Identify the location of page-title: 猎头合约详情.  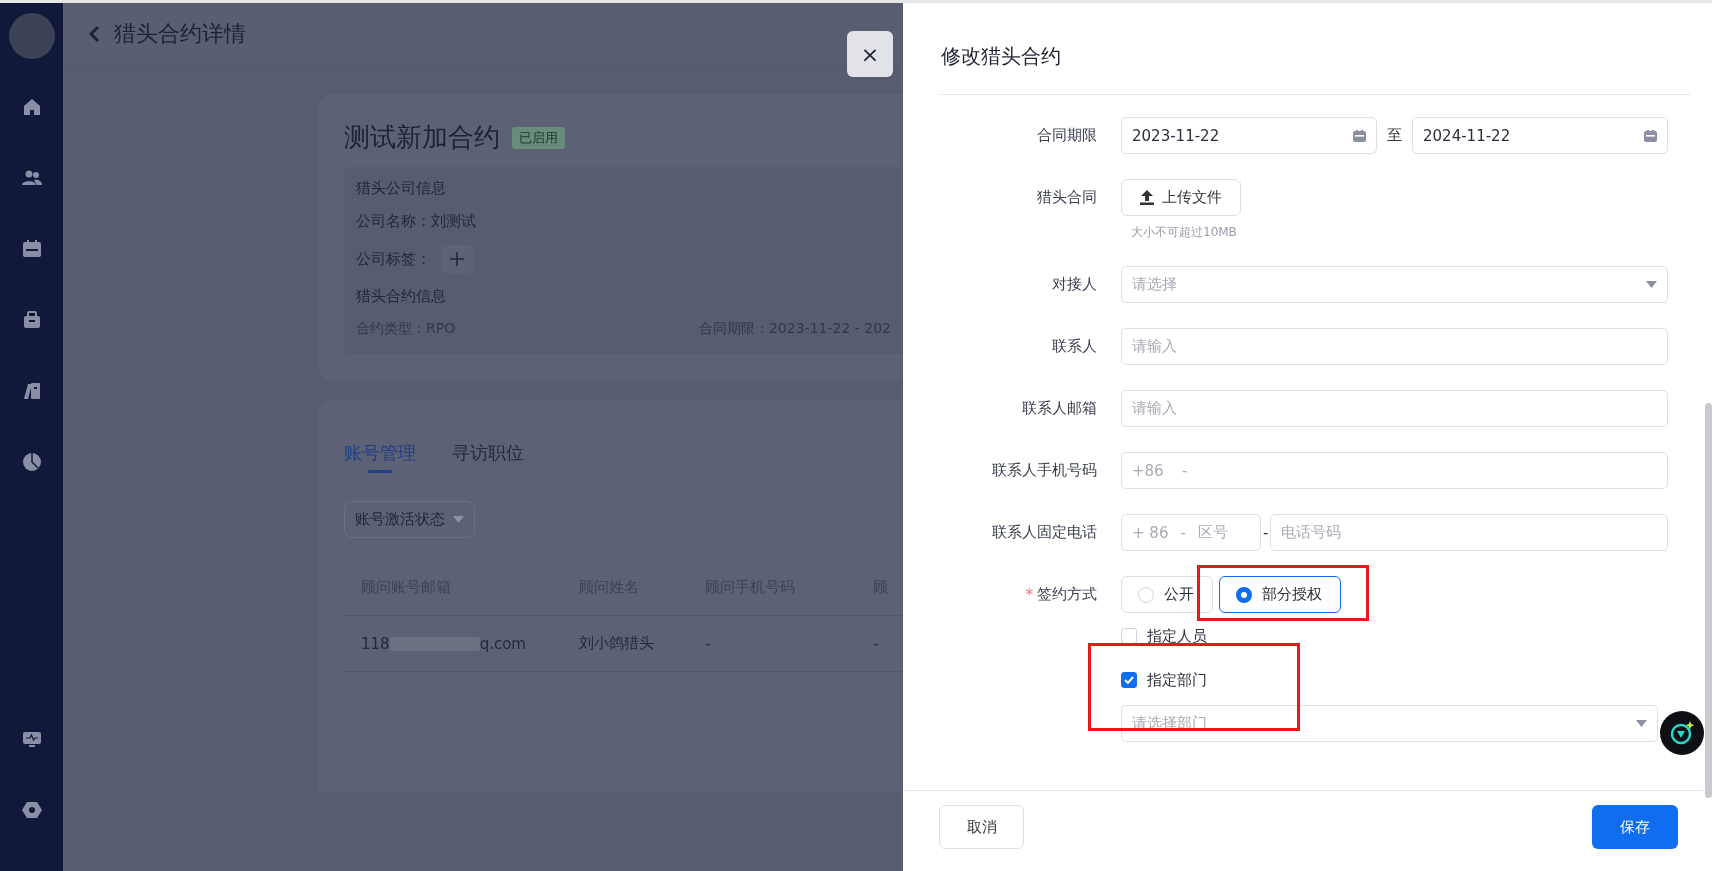
(180, 34).